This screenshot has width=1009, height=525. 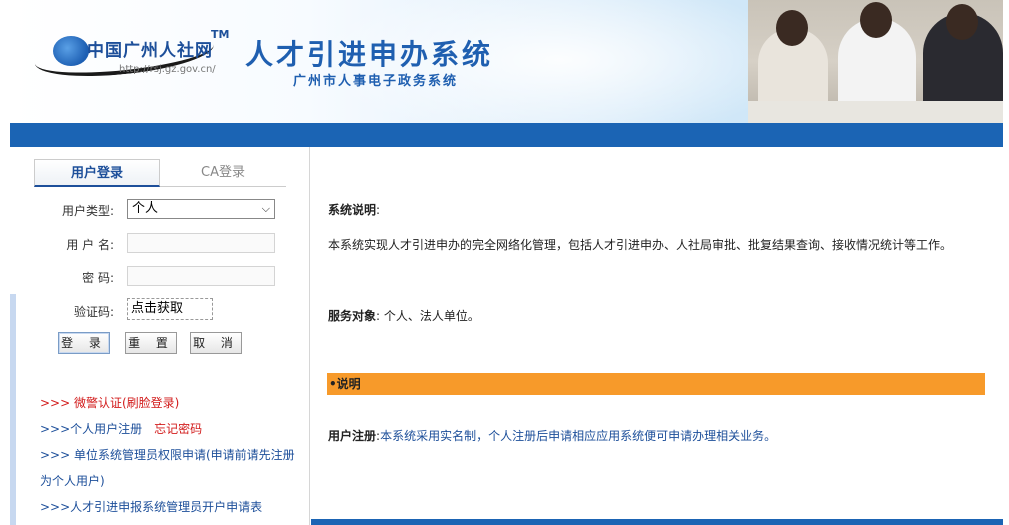 I want to click on personal-register-link: >>>个人用户注册, so click(x=91, y=429).